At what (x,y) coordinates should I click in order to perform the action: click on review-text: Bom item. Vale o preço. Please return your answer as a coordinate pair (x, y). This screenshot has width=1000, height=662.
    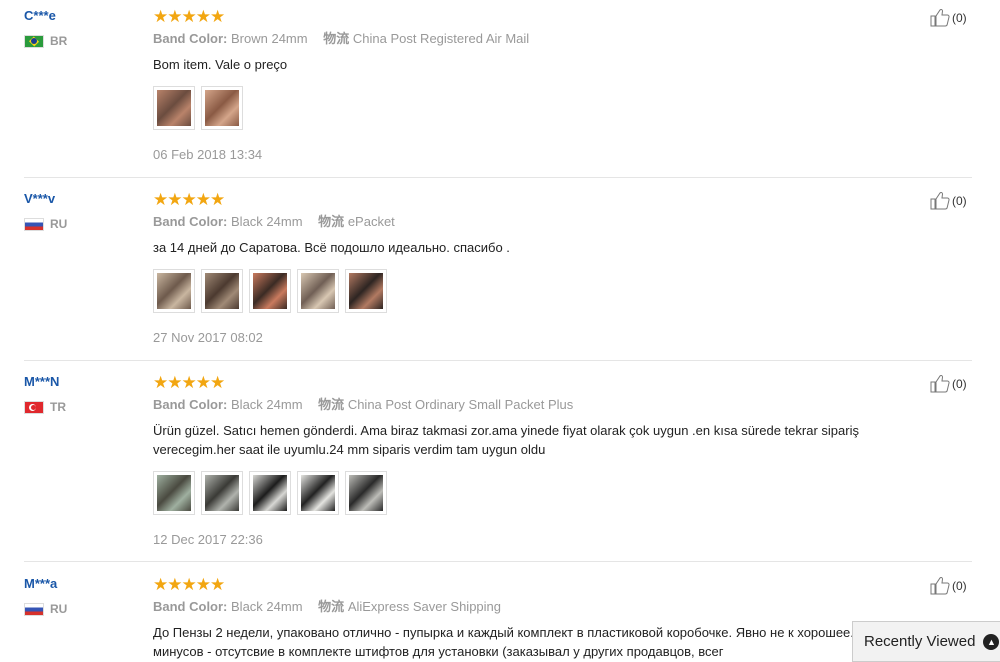
    Looking at the image, I should click on (220, 64).